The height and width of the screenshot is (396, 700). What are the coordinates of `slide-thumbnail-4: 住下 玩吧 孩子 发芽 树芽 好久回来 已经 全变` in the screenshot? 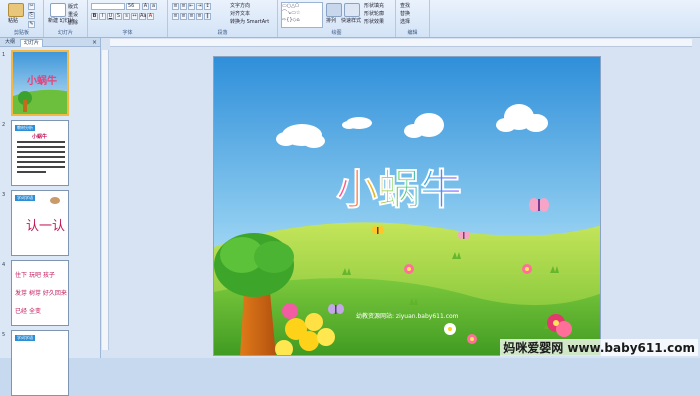 It's located at (40, 293).